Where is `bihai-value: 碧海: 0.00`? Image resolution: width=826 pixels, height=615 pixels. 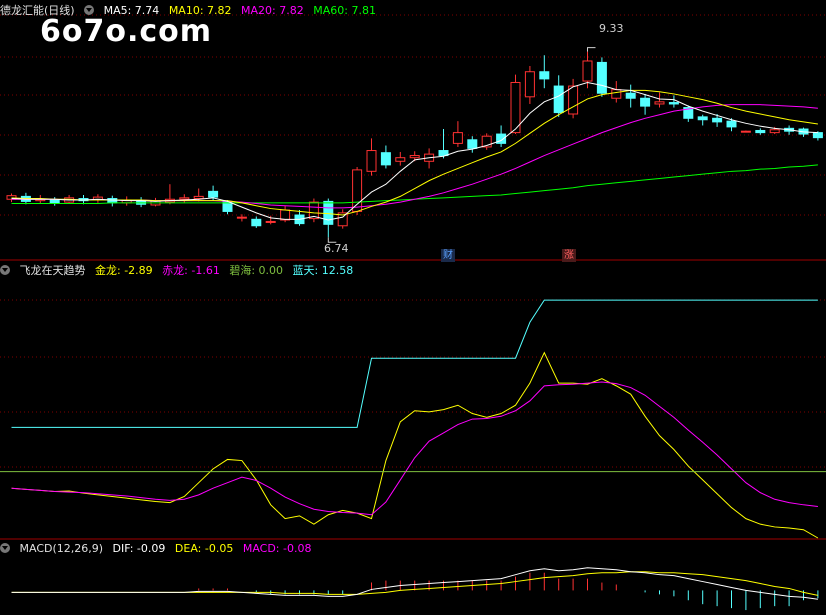
bihai-value: 碧海: 0.00 is located at coordinates (256, 270).